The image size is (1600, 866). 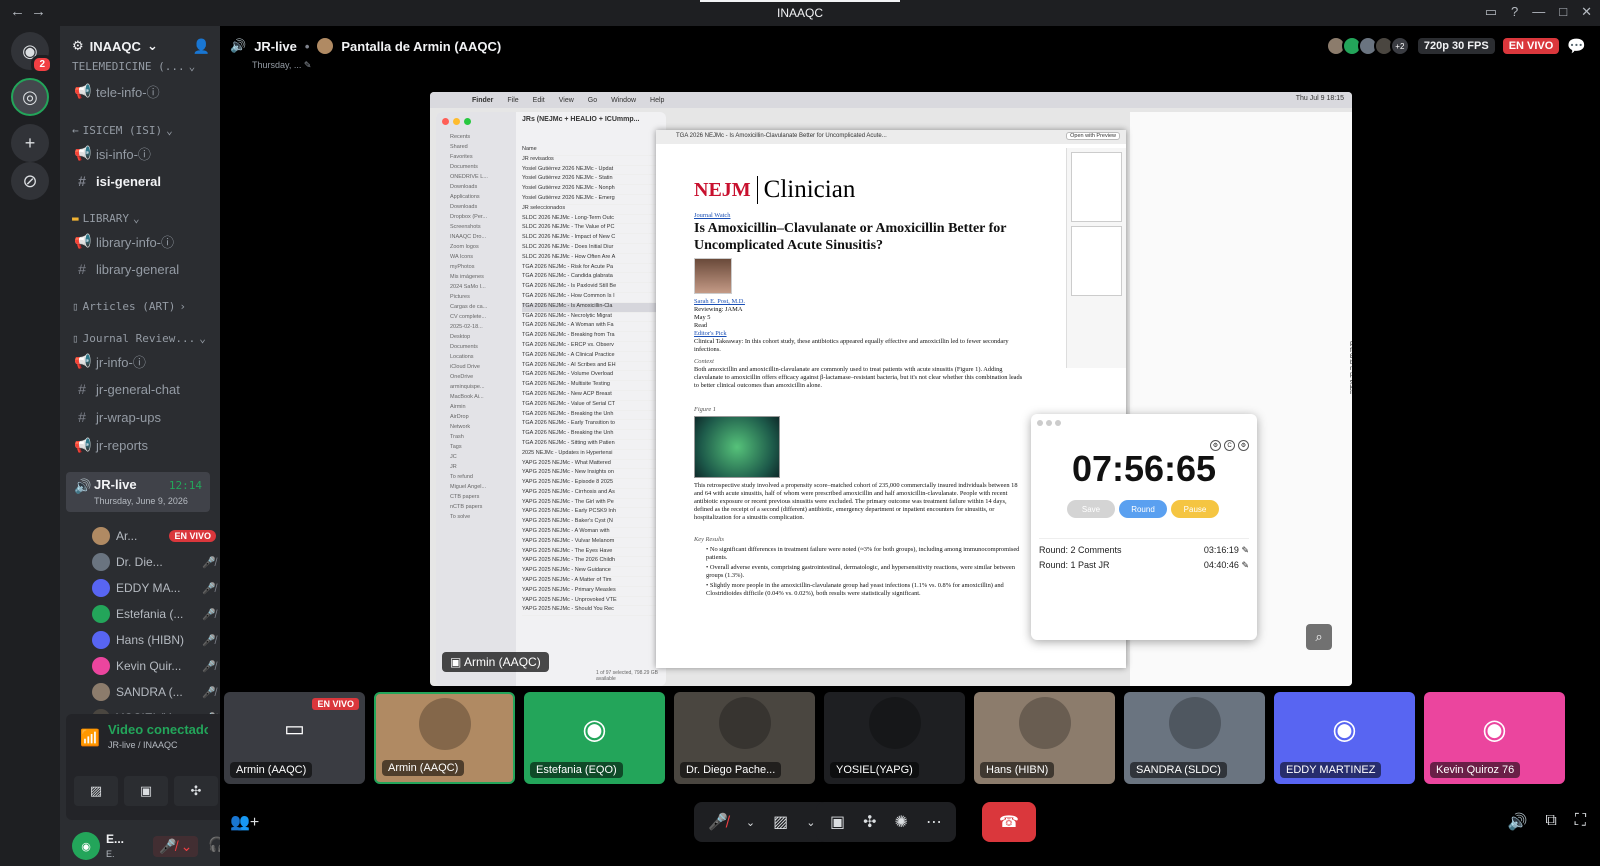 What do you see at coordinates (592, 592) in the screenshot?
I see `finder-file-row: YAPG 2025 NEJMc - Primary Measles` at bounding box center [592, 592].